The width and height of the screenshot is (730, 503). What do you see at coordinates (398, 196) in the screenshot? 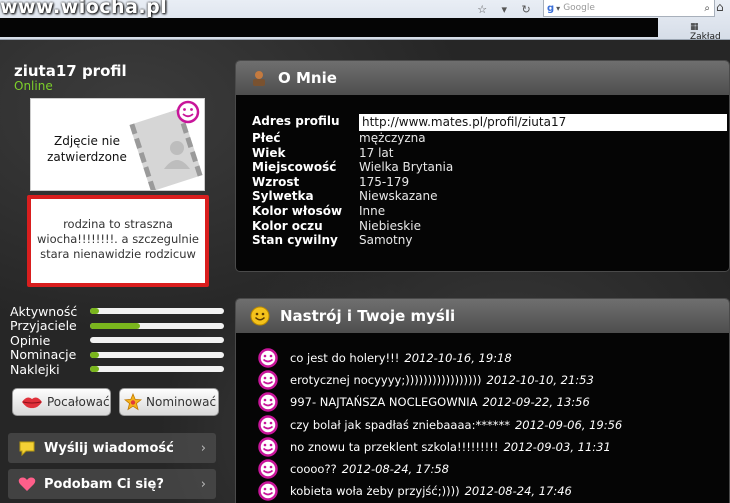
I see `about-value: Niewskazane` at bounding box center [398, 196].